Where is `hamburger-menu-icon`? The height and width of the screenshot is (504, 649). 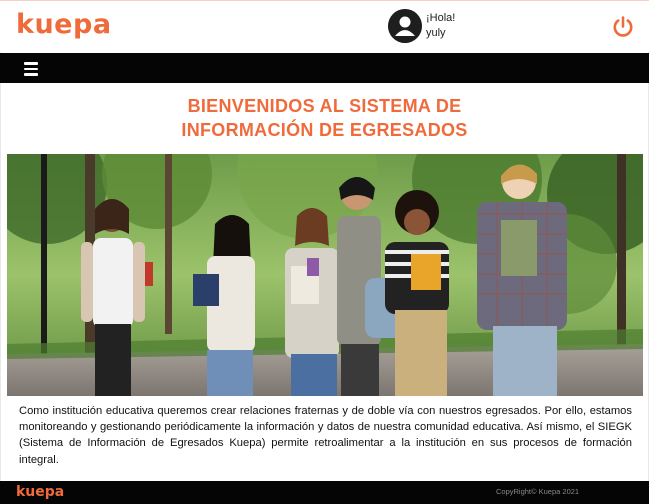 hamburger-menu-icon is located at coordinates (31, 69).